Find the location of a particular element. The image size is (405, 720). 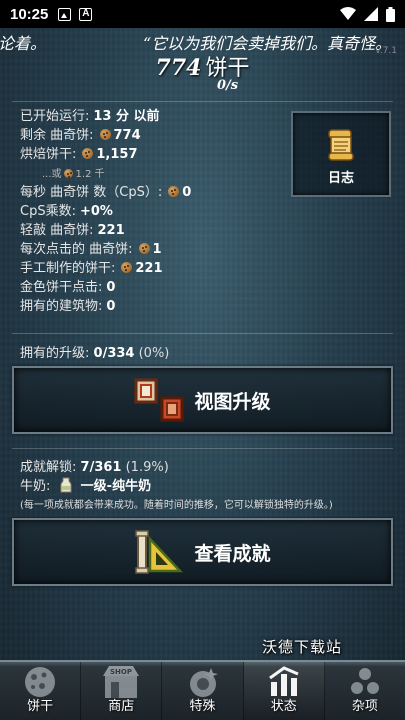

stat-row: 烘焙饼干: 1,157 is located at coordinates (155, 154).